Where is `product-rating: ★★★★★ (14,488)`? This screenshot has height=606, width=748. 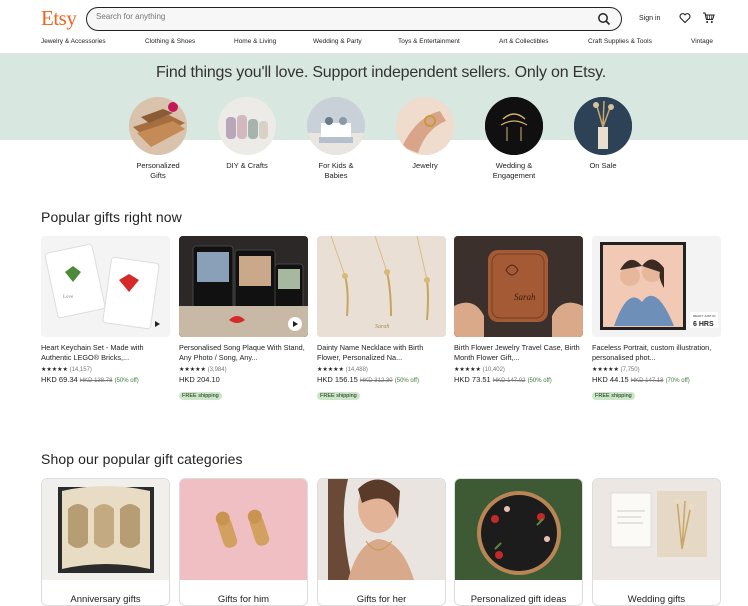 product-rating: ★★★★★ (14,488) is located at coordinates (381, 369).